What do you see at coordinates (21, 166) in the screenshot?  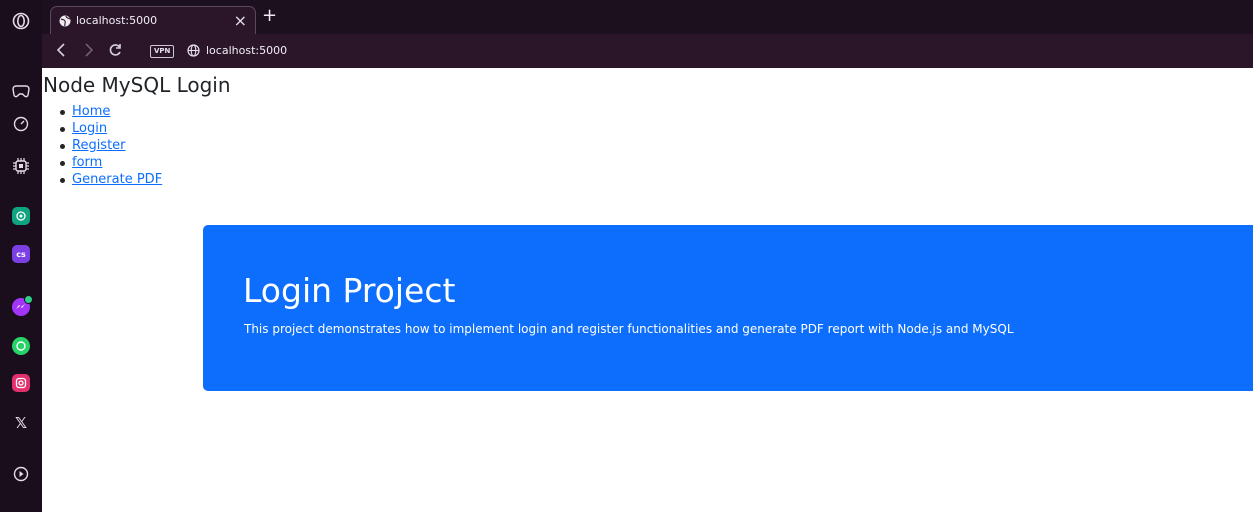 I see `ai-chip-icon` at bounding box center [21, 166].